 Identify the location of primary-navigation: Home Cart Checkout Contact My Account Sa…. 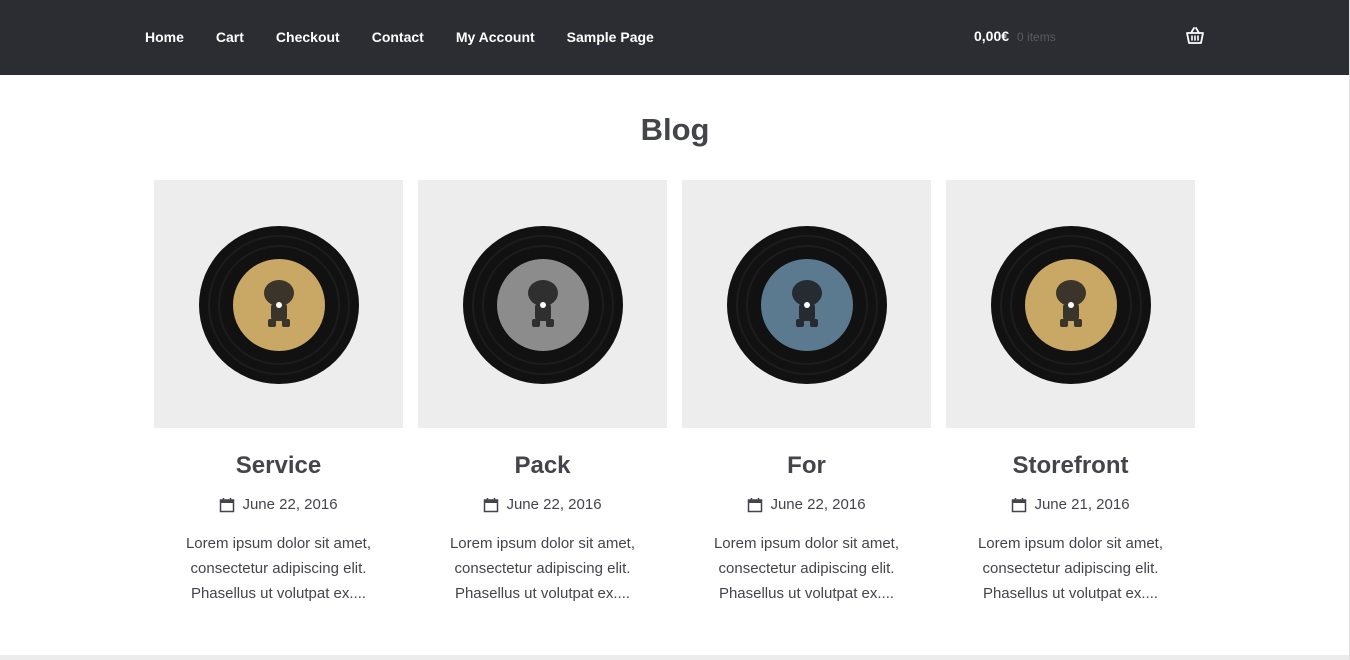
(415, 37).